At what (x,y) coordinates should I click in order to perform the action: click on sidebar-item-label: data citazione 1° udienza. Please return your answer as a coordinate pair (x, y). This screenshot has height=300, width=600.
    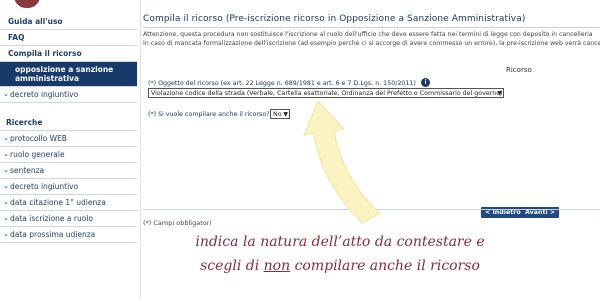
    Looking at the image, I should click on (58, 202).